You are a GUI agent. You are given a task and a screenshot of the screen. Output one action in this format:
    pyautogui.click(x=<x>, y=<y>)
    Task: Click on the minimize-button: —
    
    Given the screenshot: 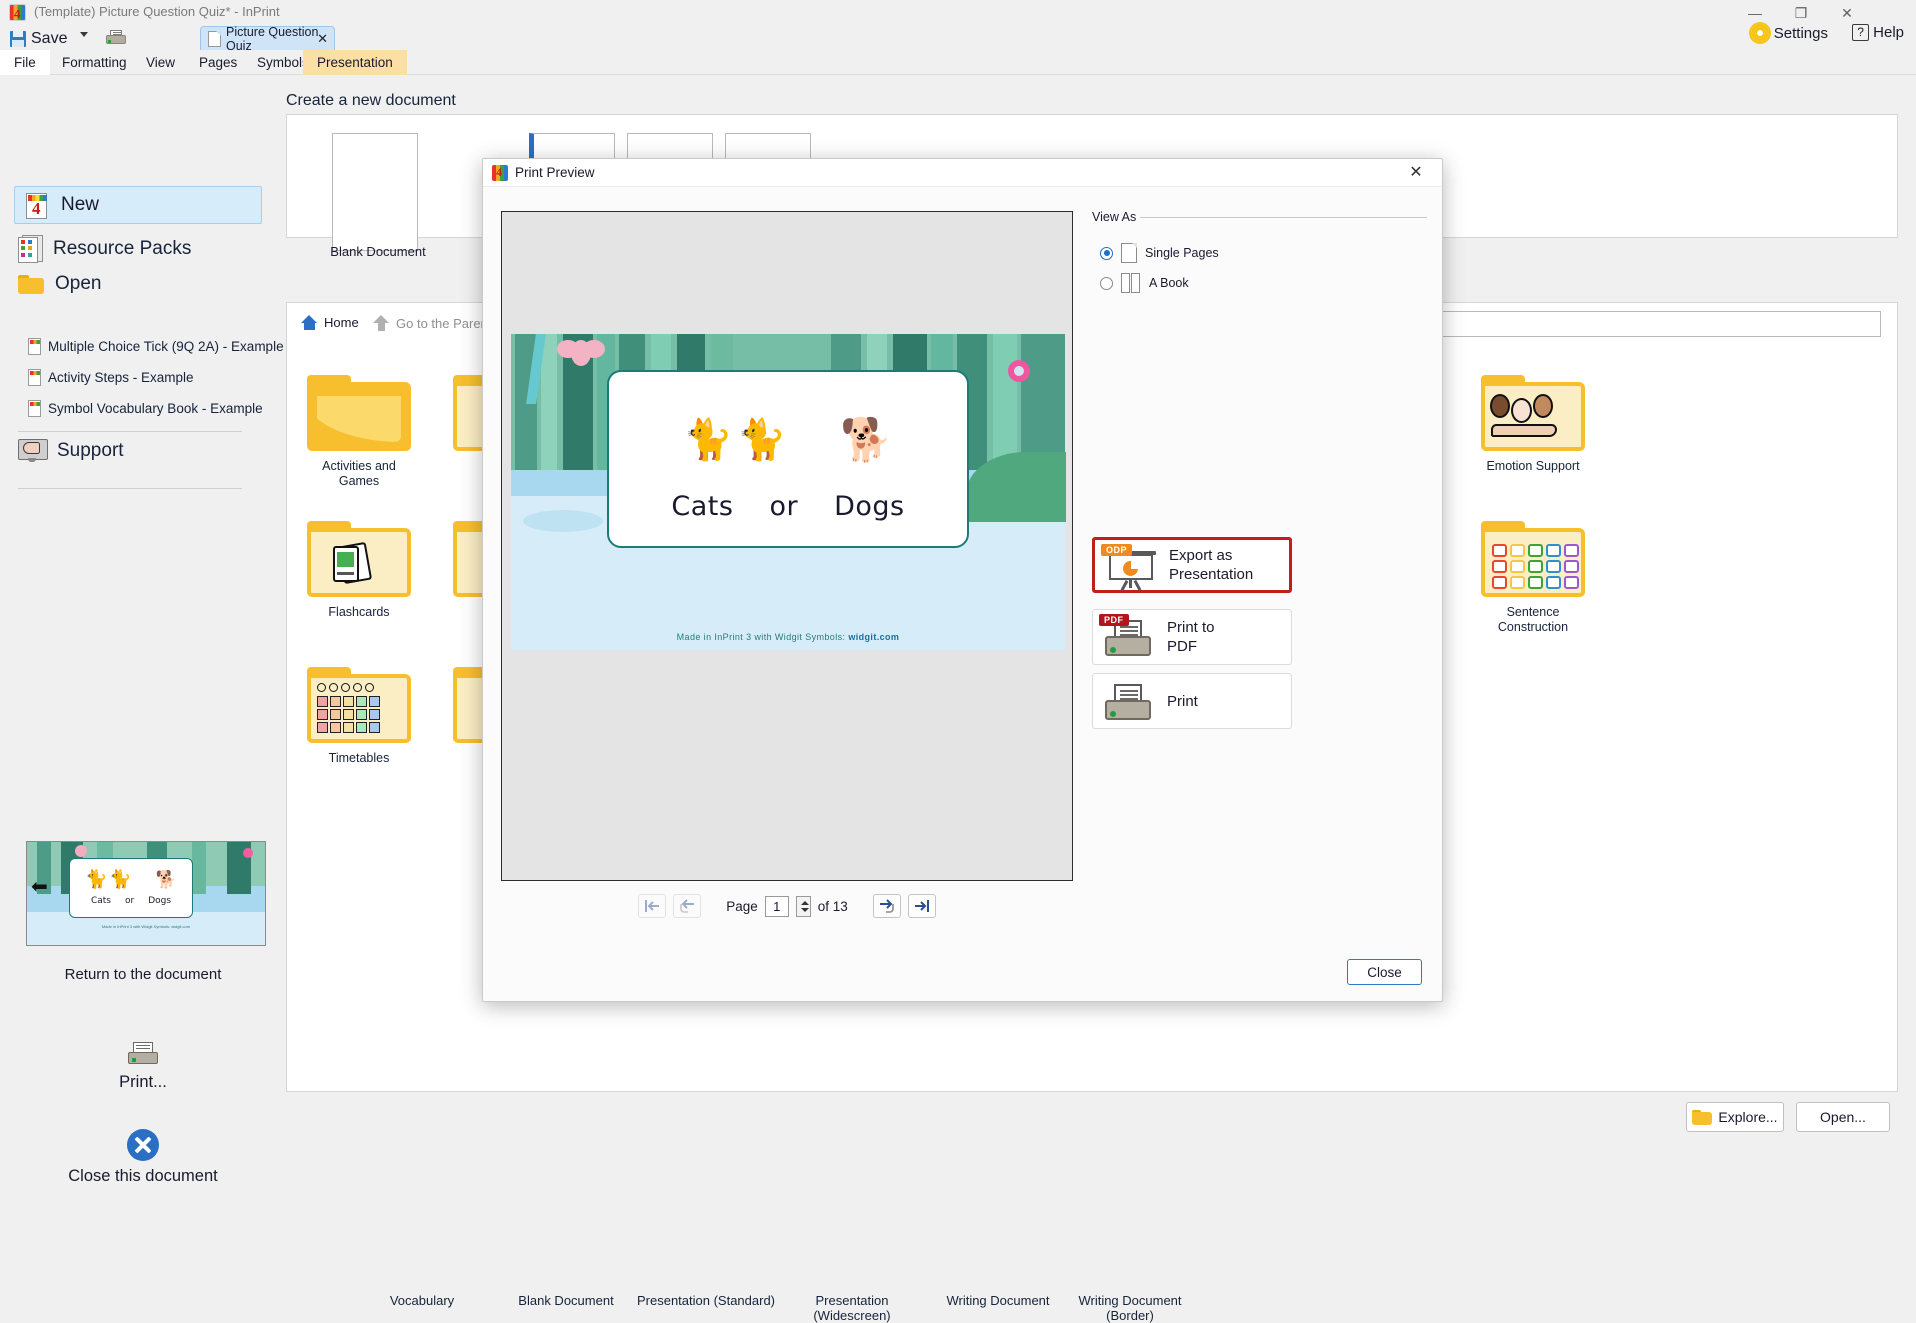 What is the action you would take?
    pyautogui.click(x=1755, y=13)
    